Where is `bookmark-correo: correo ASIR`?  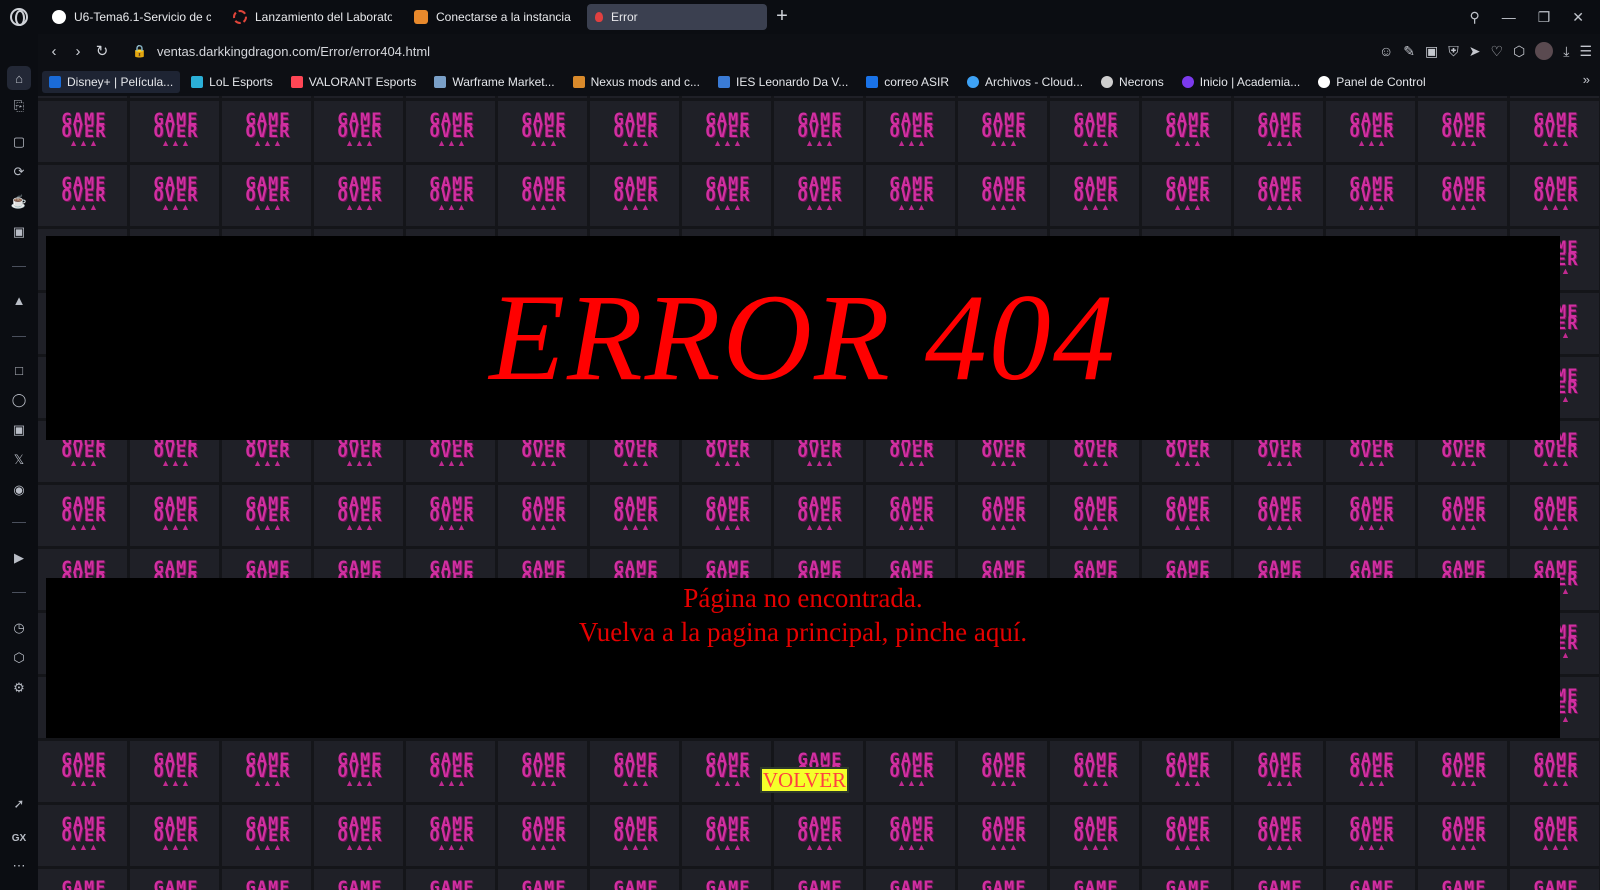 bookmark-correo: correo ASIR is located at coordinates (907, 82).